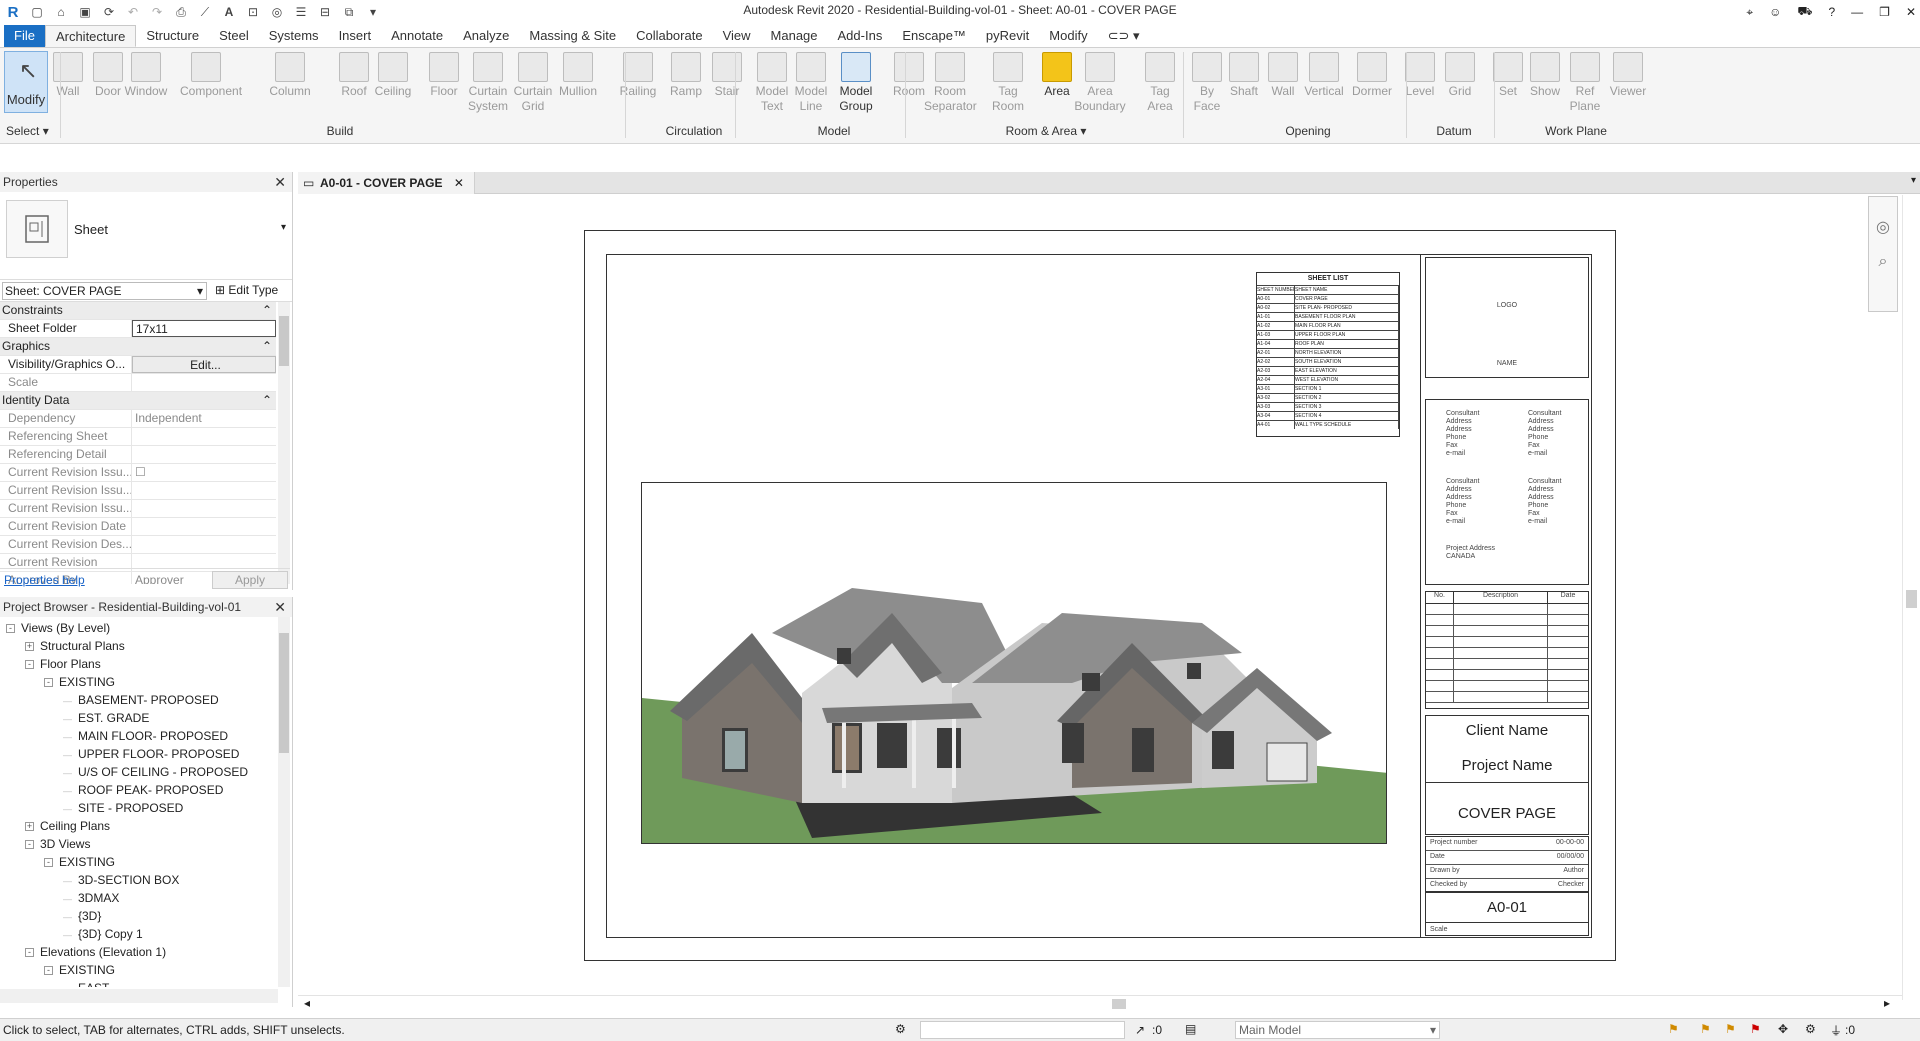 Image resolution: width=1920 pixels, height=1041 pixels. I want to click on ribbon-button-model-group: Model Group, so click(856, 83).